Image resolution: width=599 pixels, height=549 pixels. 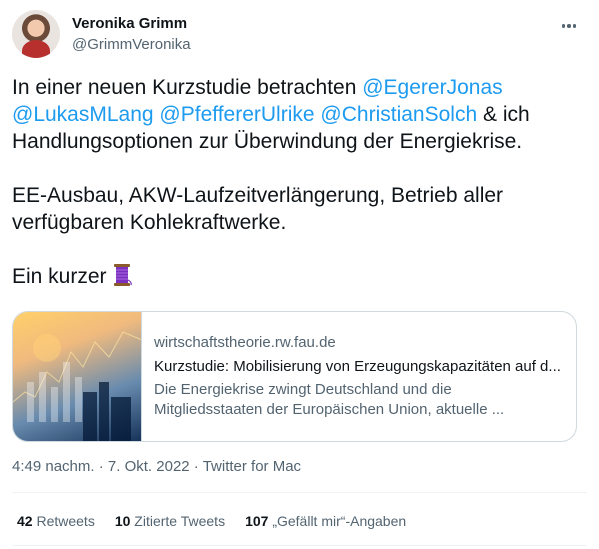 I want to click on tweet-text-segment: & ich, so click(x=503, y=114).